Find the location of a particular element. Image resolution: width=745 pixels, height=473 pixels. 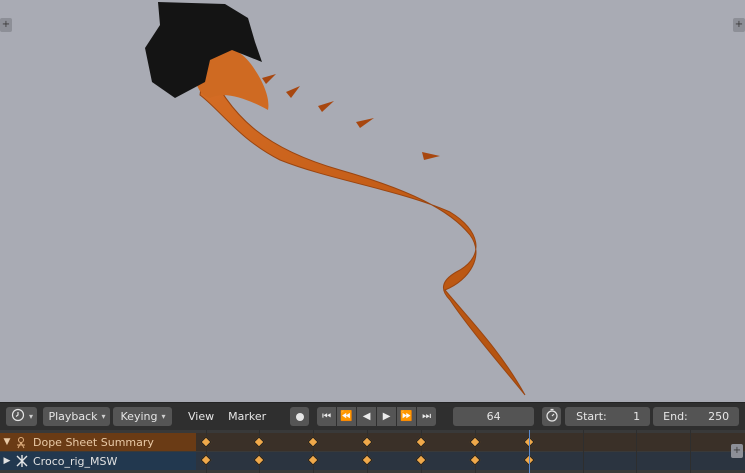

channel-label: Croco_rig_MSW is located at coordinates (75, 461).